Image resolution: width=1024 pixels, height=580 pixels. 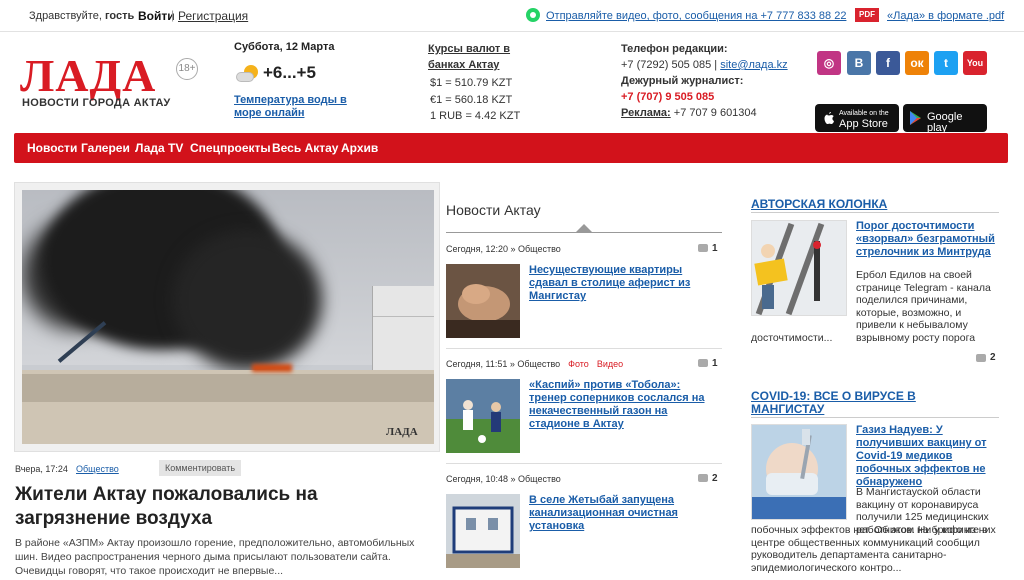 I want to click on twitter-icon: t, so click(x=946, y=63).